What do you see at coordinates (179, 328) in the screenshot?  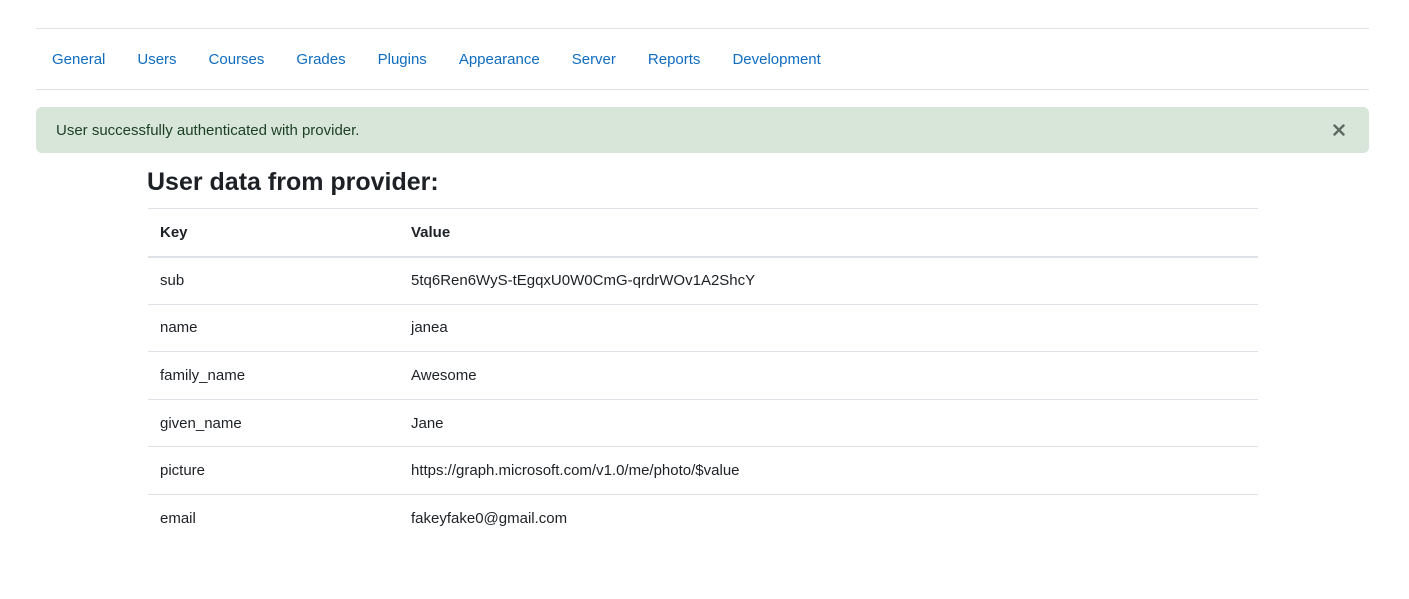 I see `row-key: name` at bounding box center [179, 328].